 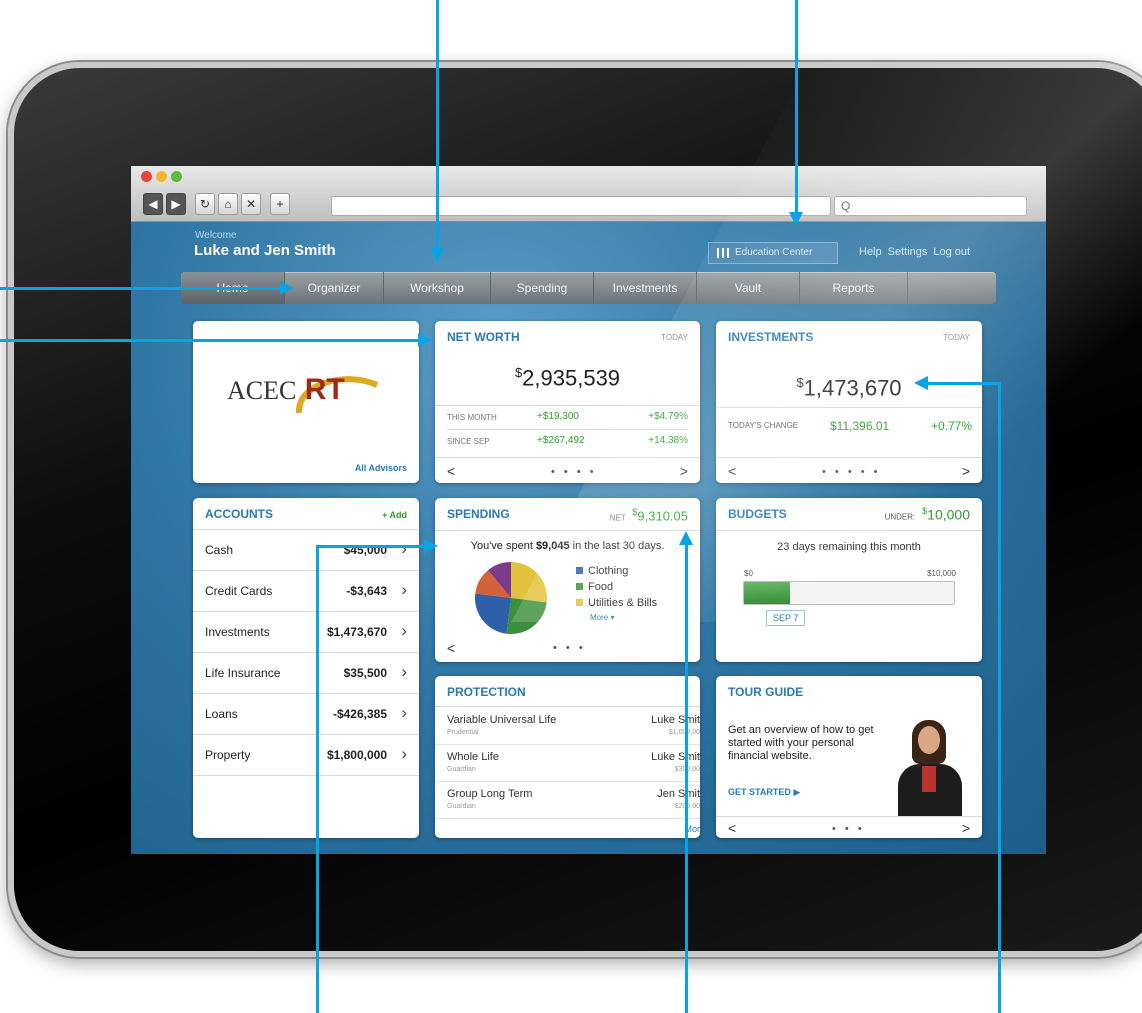 I want to click on account-row: Property $1,800,000 ›, so click(x=306, y=755).